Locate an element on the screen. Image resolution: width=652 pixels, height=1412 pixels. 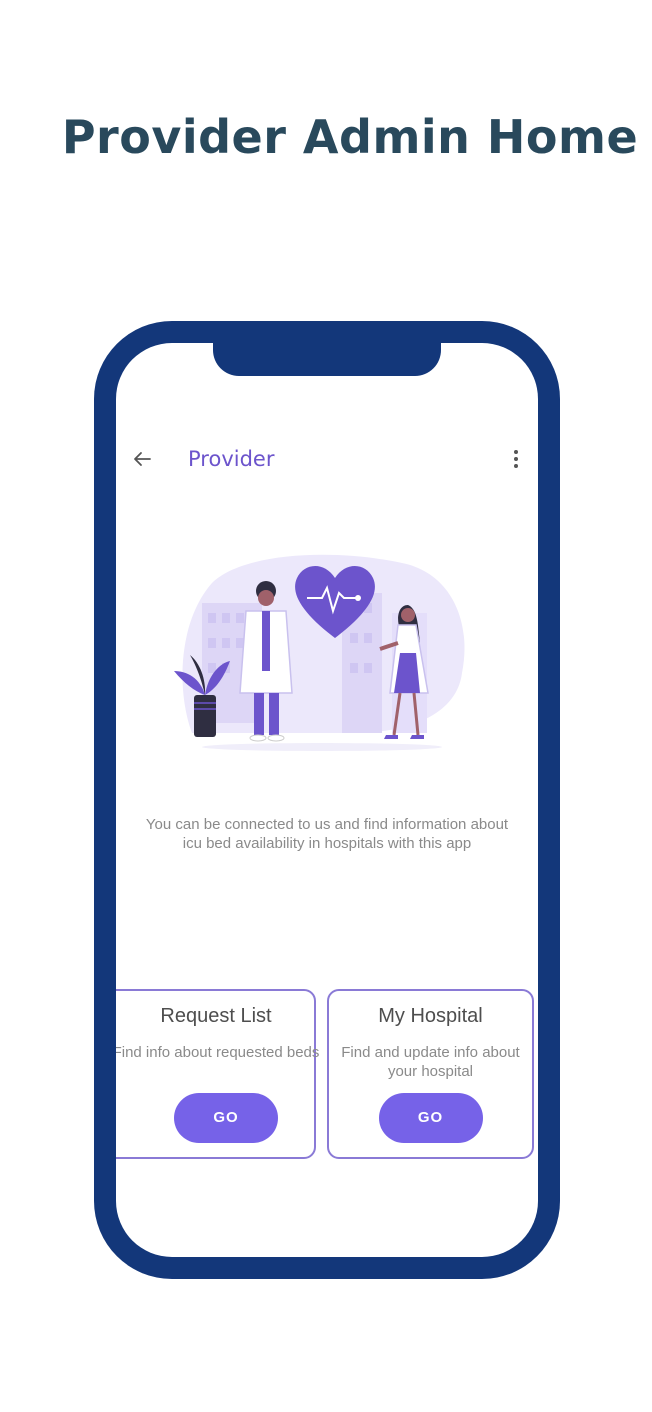
request-list-go-button: GO is located at coordinates (226, 1118).